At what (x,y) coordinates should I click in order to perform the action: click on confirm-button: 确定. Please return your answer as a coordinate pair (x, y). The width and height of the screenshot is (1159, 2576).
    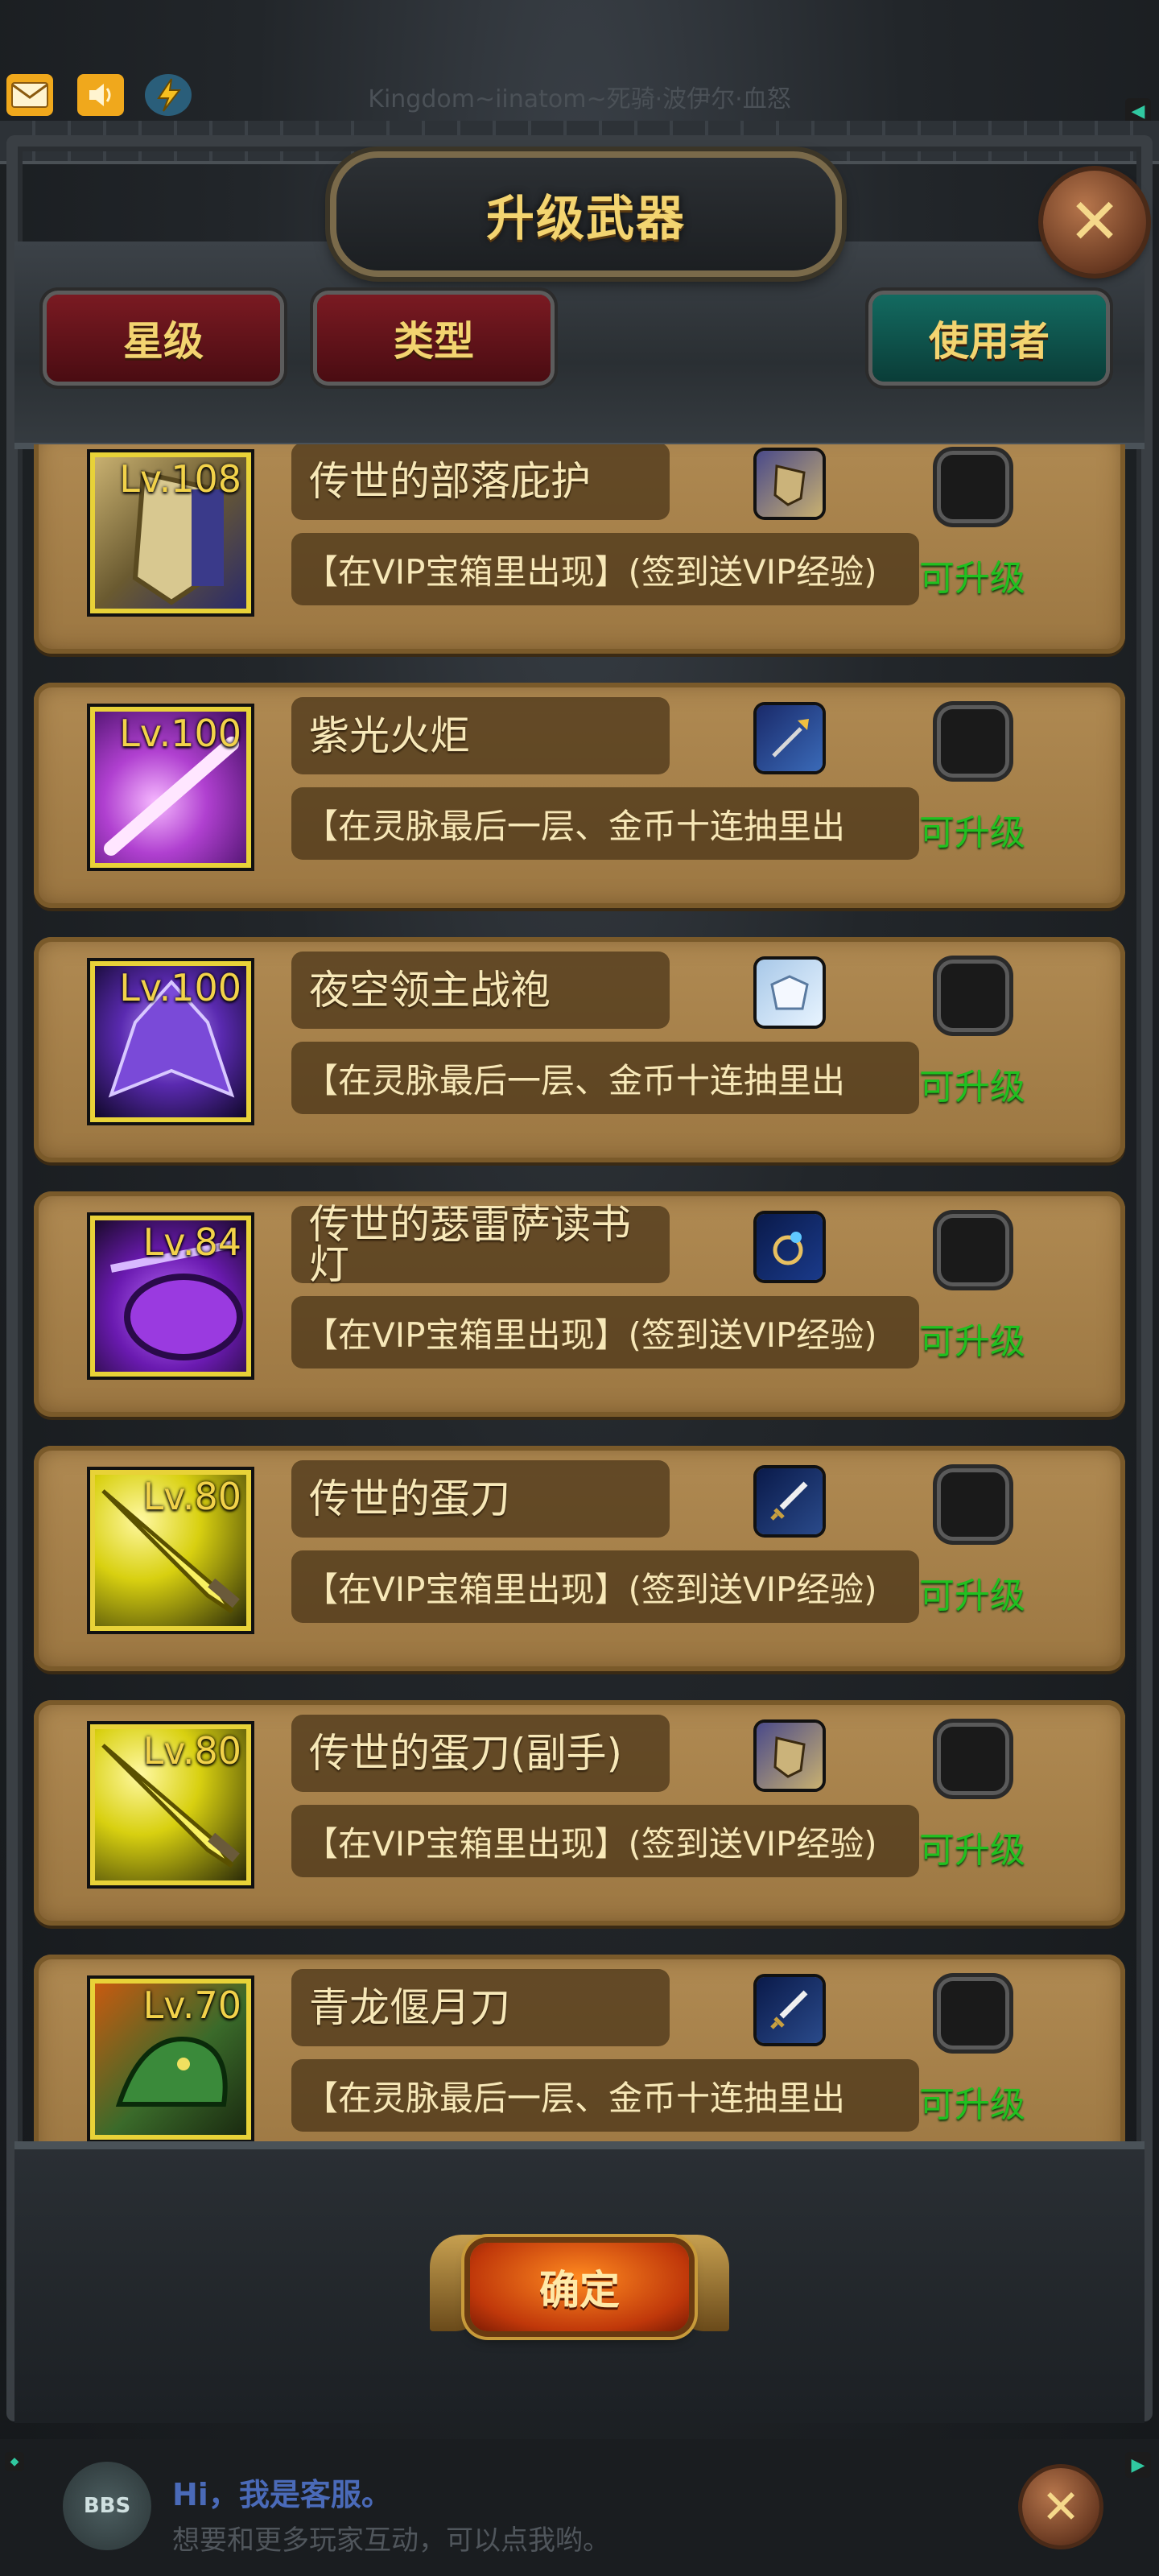
    Looking at the image, I should click on (579, 2287).